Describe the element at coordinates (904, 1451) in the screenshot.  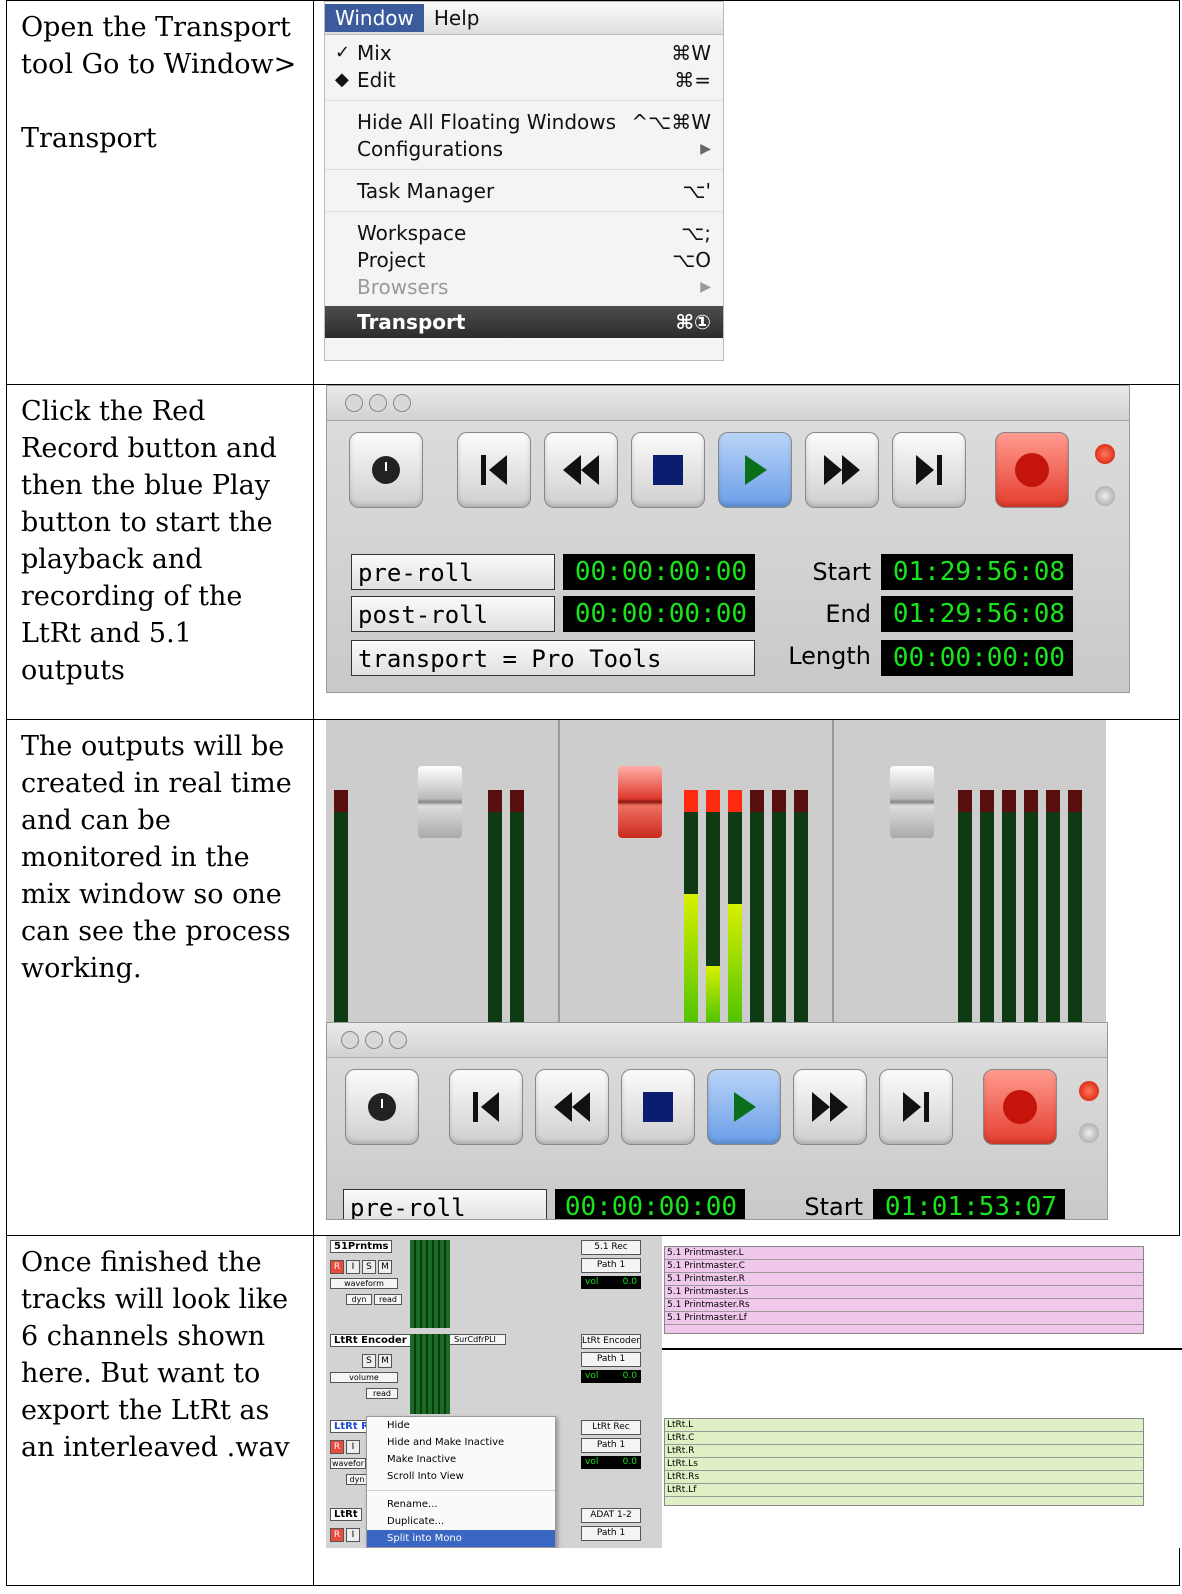
I see `clip: LtRt.R` at that location.